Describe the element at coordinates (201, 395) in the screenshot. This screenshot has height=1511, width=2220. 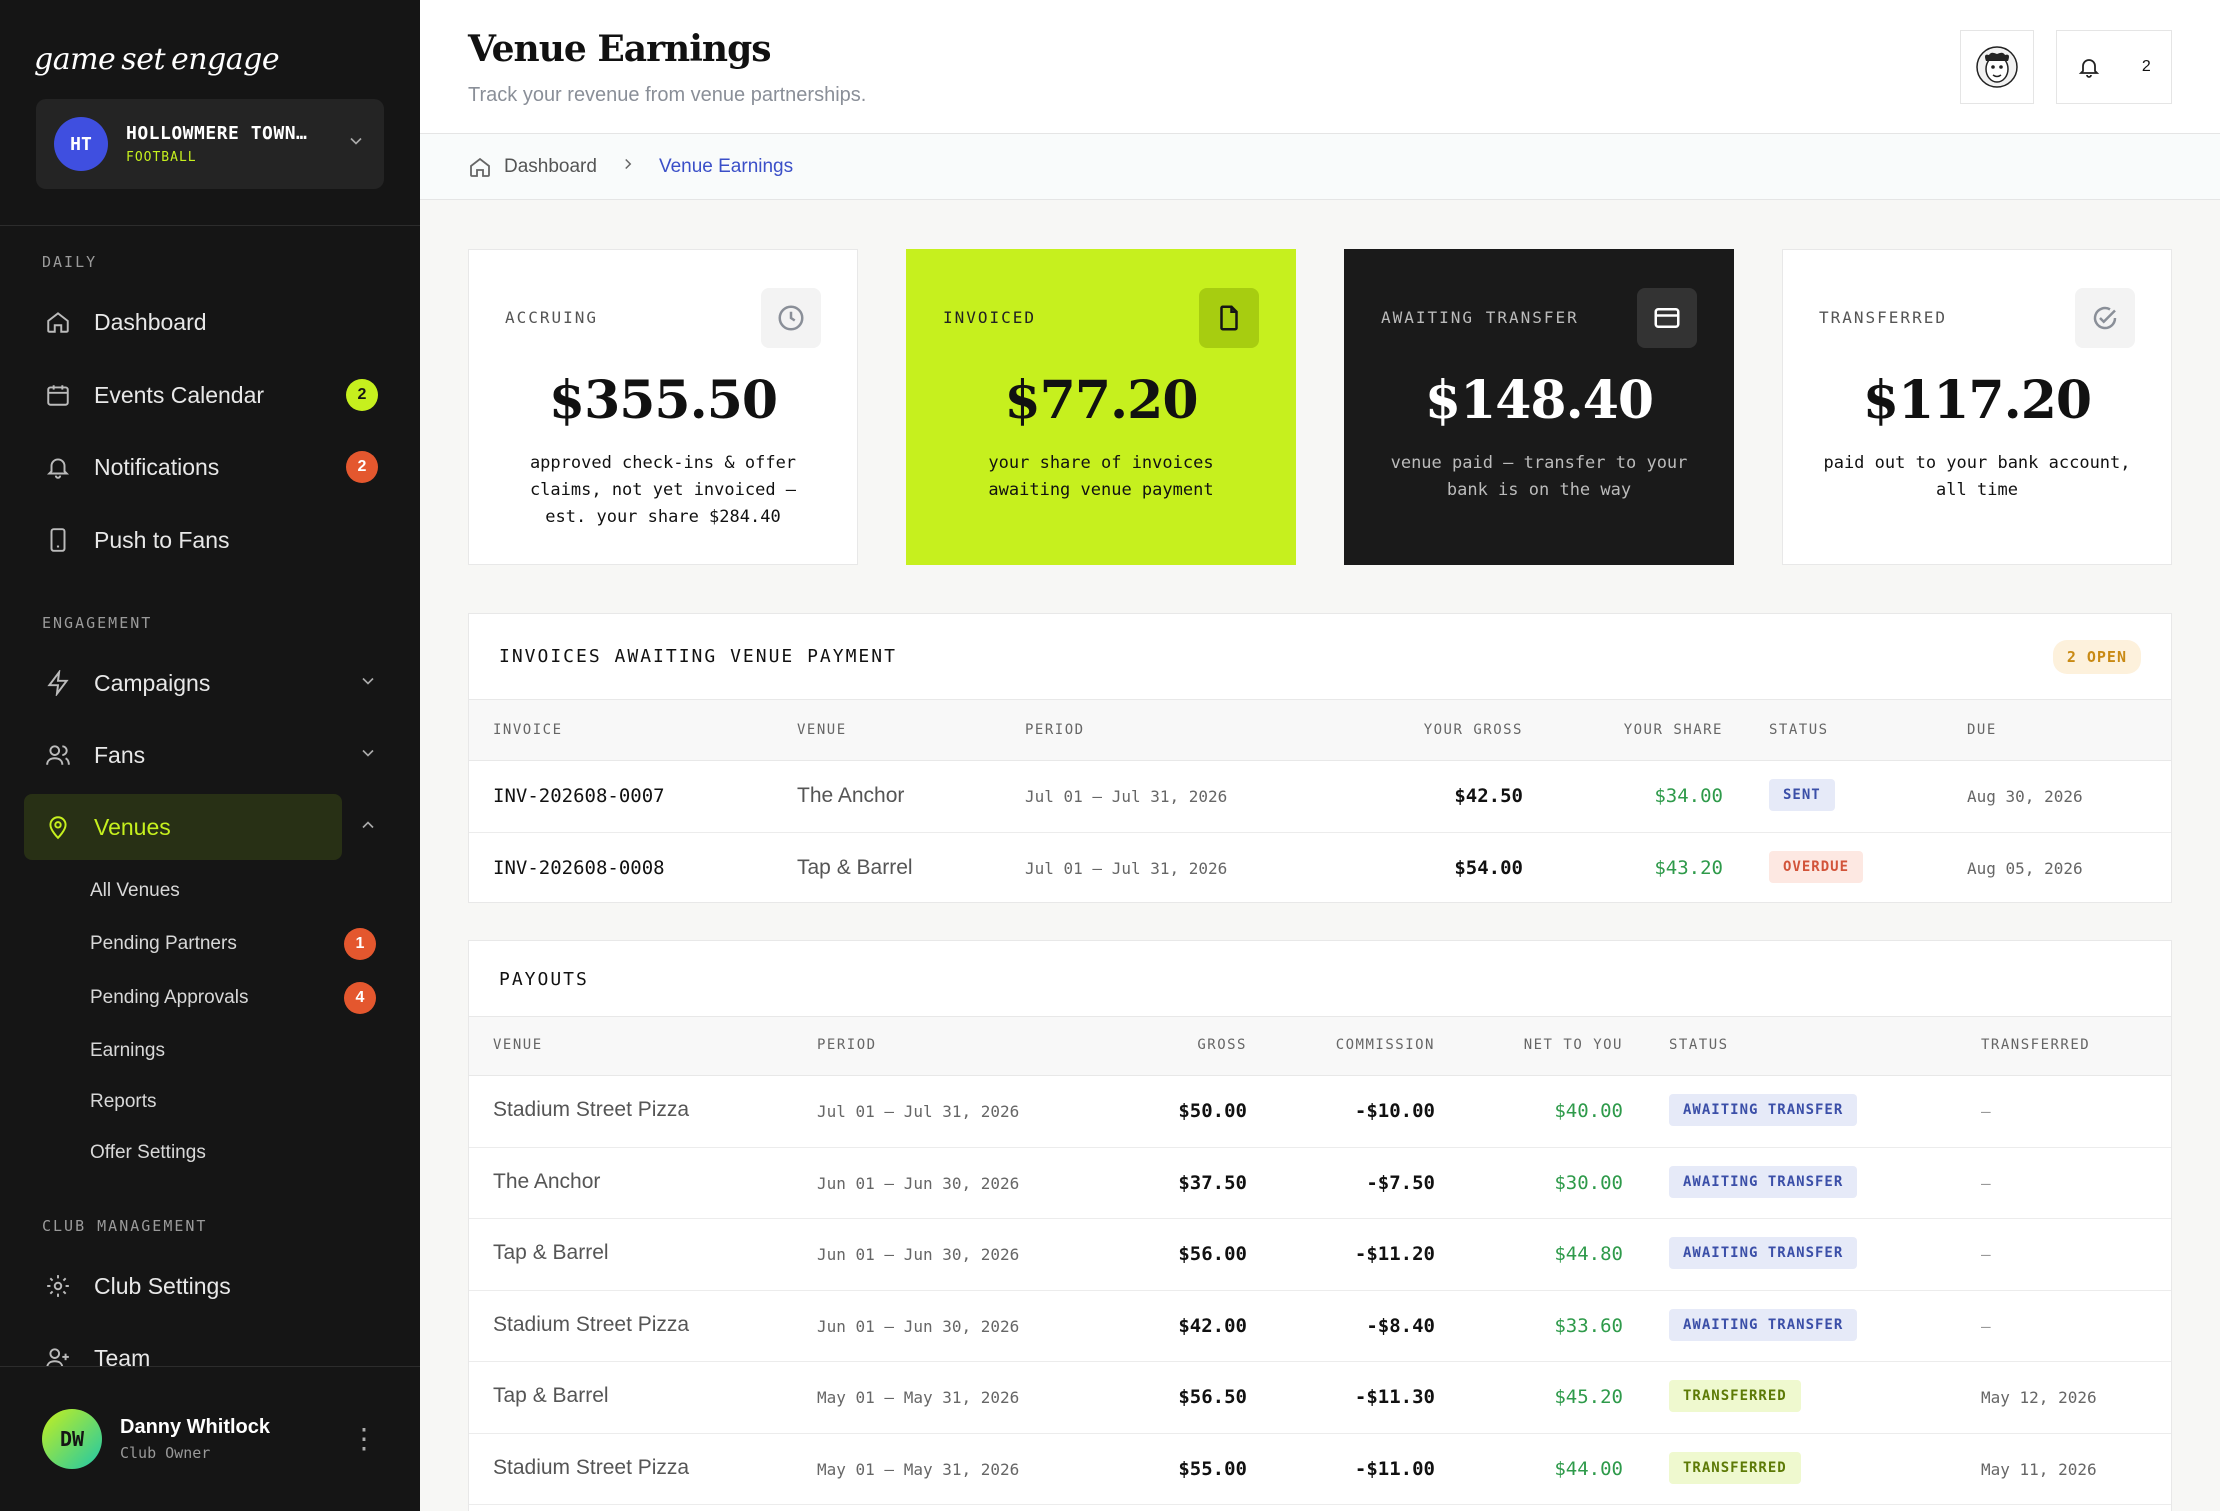
I see `sidebar-item-events-calendar: Events Calendar 2` at that location.